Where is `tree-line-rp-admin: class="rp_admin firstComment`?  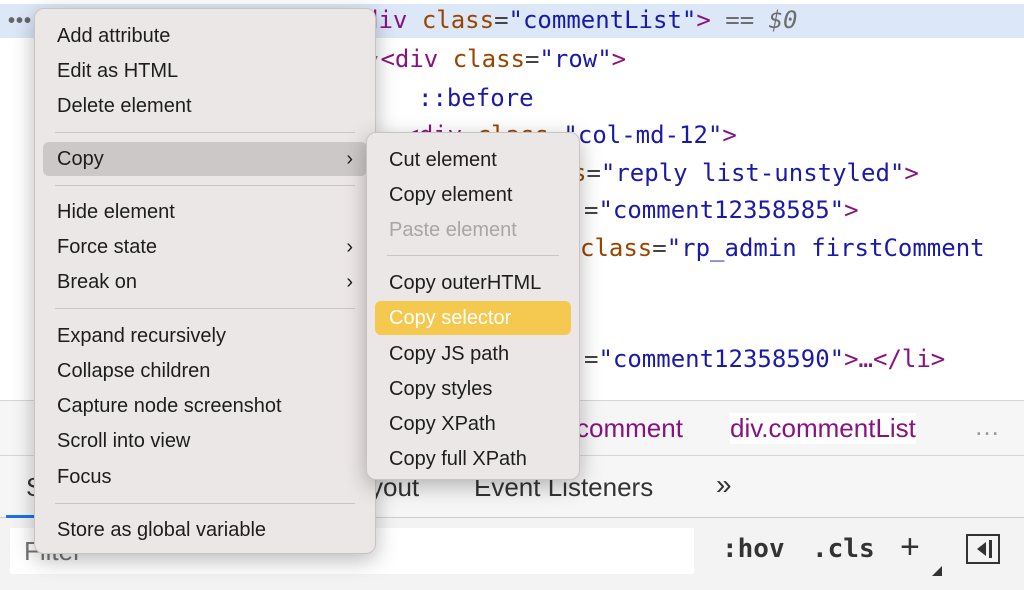
tree-line-rp-admin: class="rp_admin firstComment is located at coordinates (782, 248).